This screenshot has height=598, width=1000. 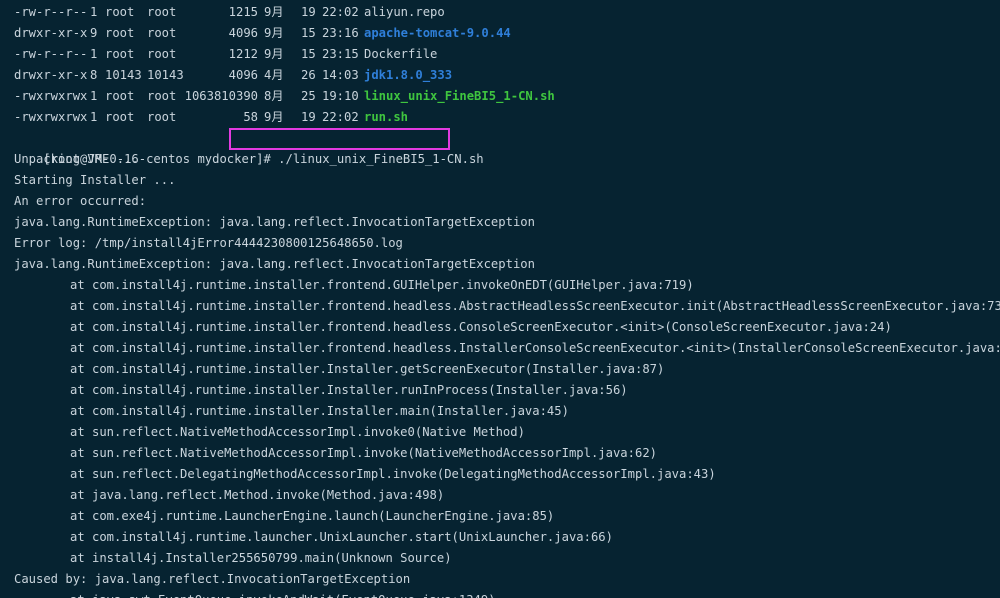 I want to click on listing-size: 1063810390, so click(x=221, y=96).